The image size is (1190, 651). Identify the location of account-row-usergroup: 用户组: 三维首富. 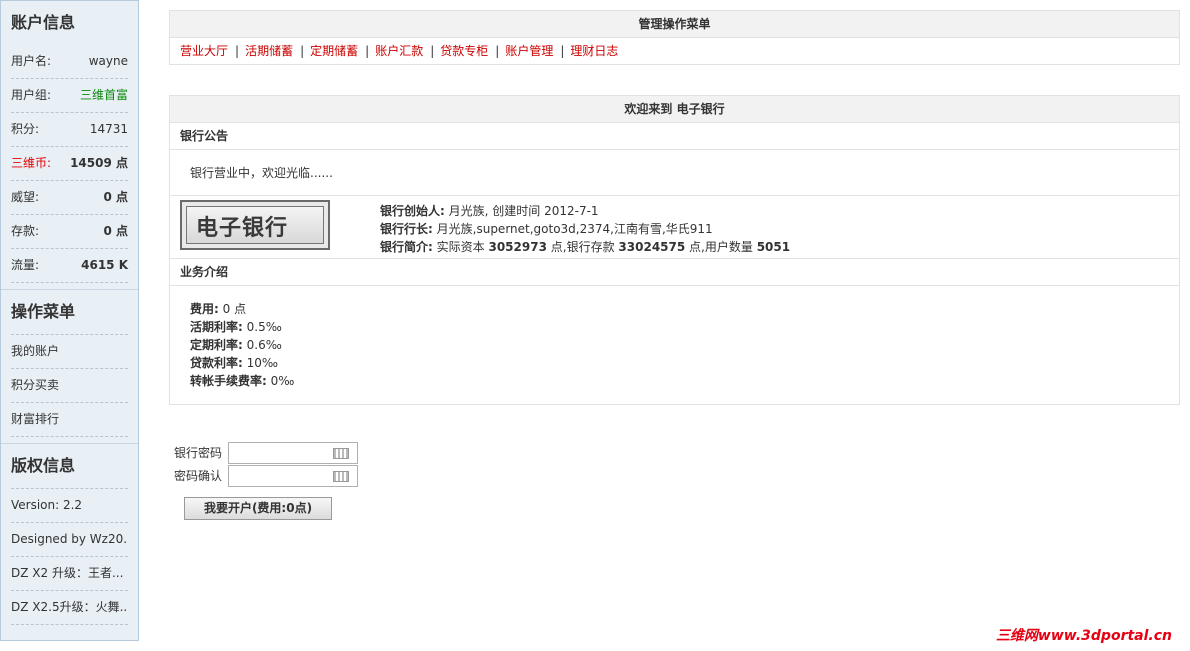
(69, 96).